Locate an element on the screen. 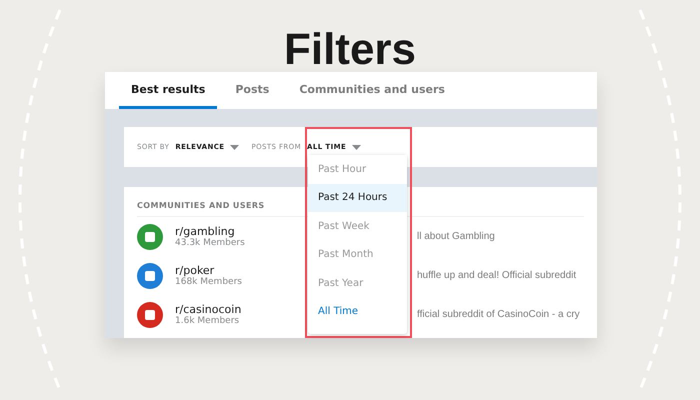 The width and height of the screenshot is (700, 400). community-link: r/gambling is located at coordinates (205, 231).